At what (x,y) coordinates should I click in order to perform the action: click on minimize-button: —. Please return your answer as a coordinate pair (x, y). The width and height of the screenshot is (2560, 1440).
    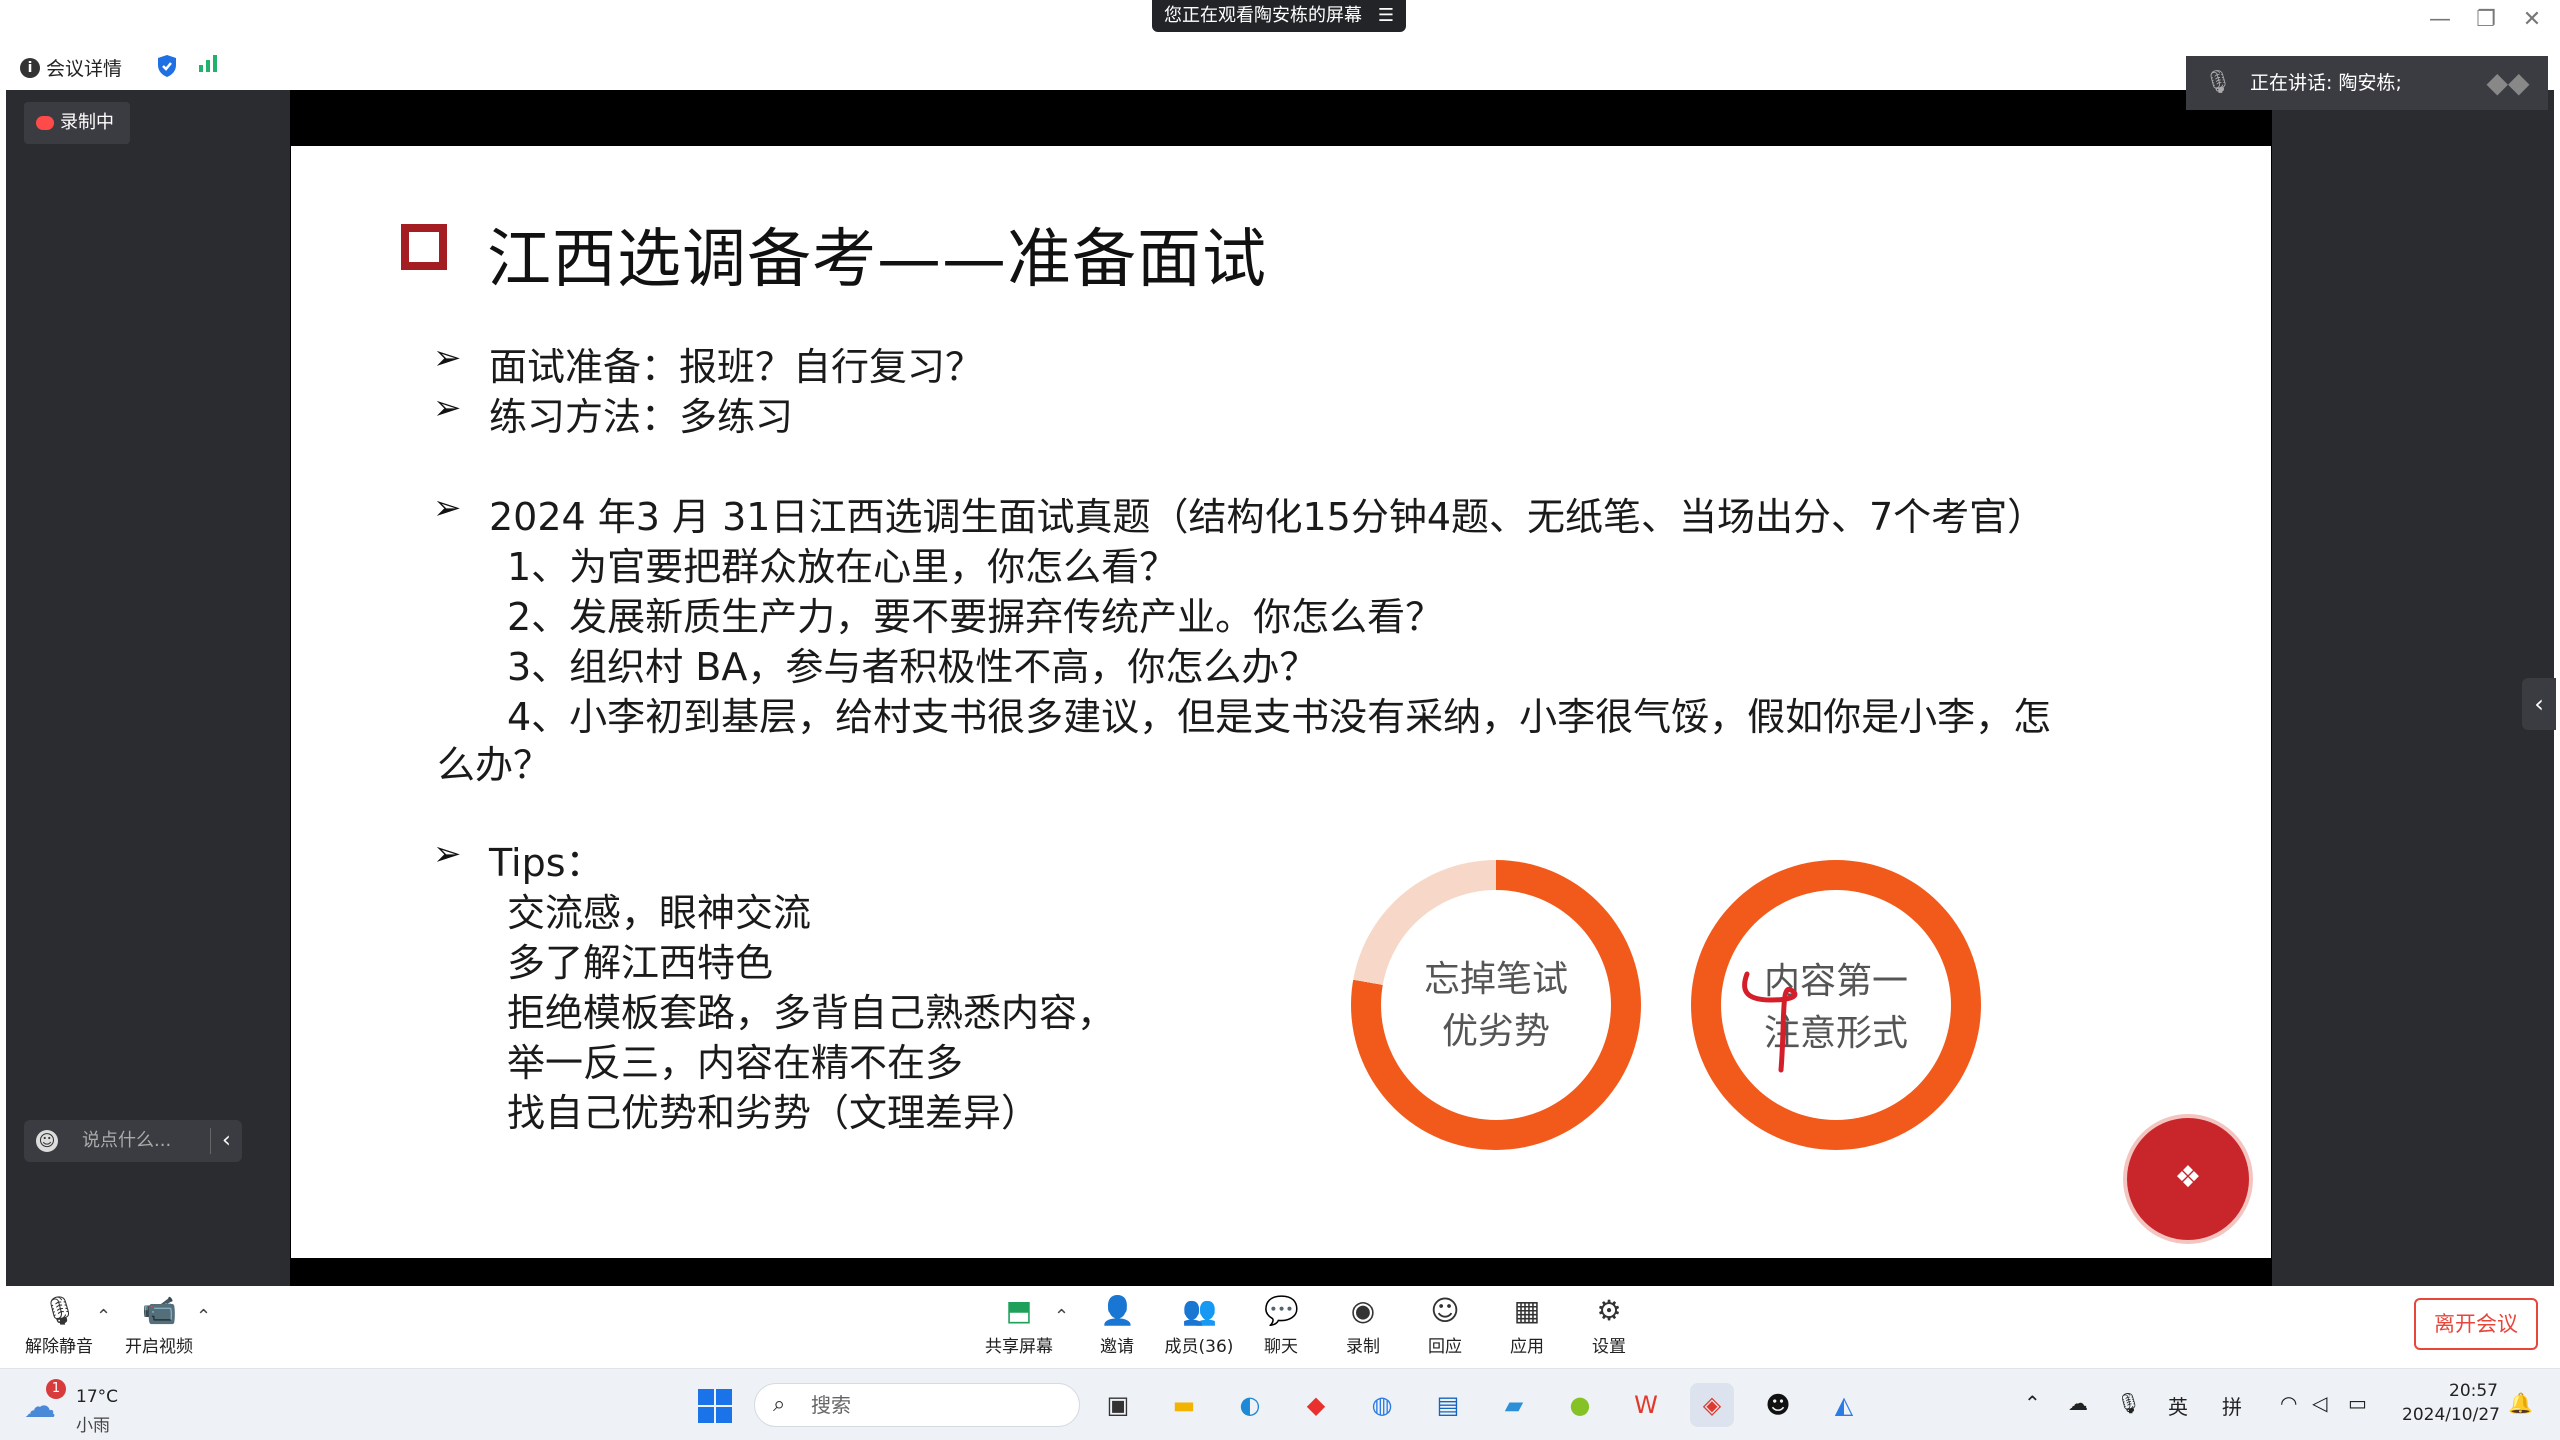
    Looking at the image, I should click on (2440, 20).